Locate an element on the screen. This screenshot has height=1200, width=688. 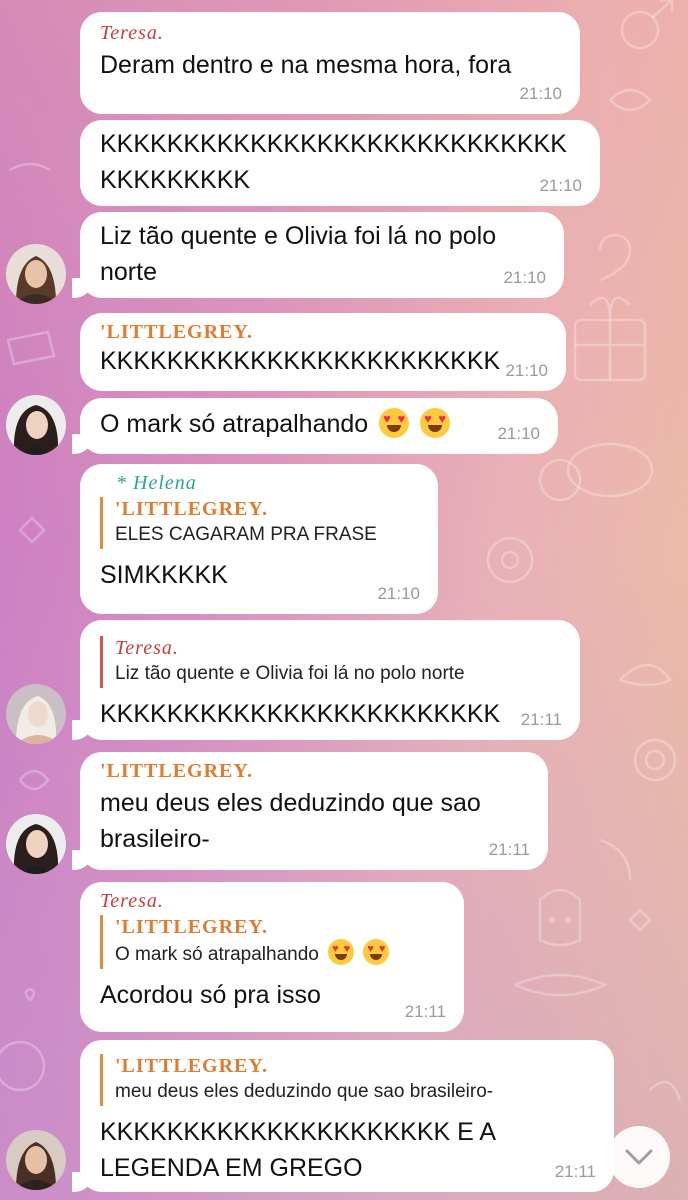
message-text: KKKKKKKKKKKKKKKKKKKKKKKKKKKK KKKKKKKKK is located at coordinates (333, 162).